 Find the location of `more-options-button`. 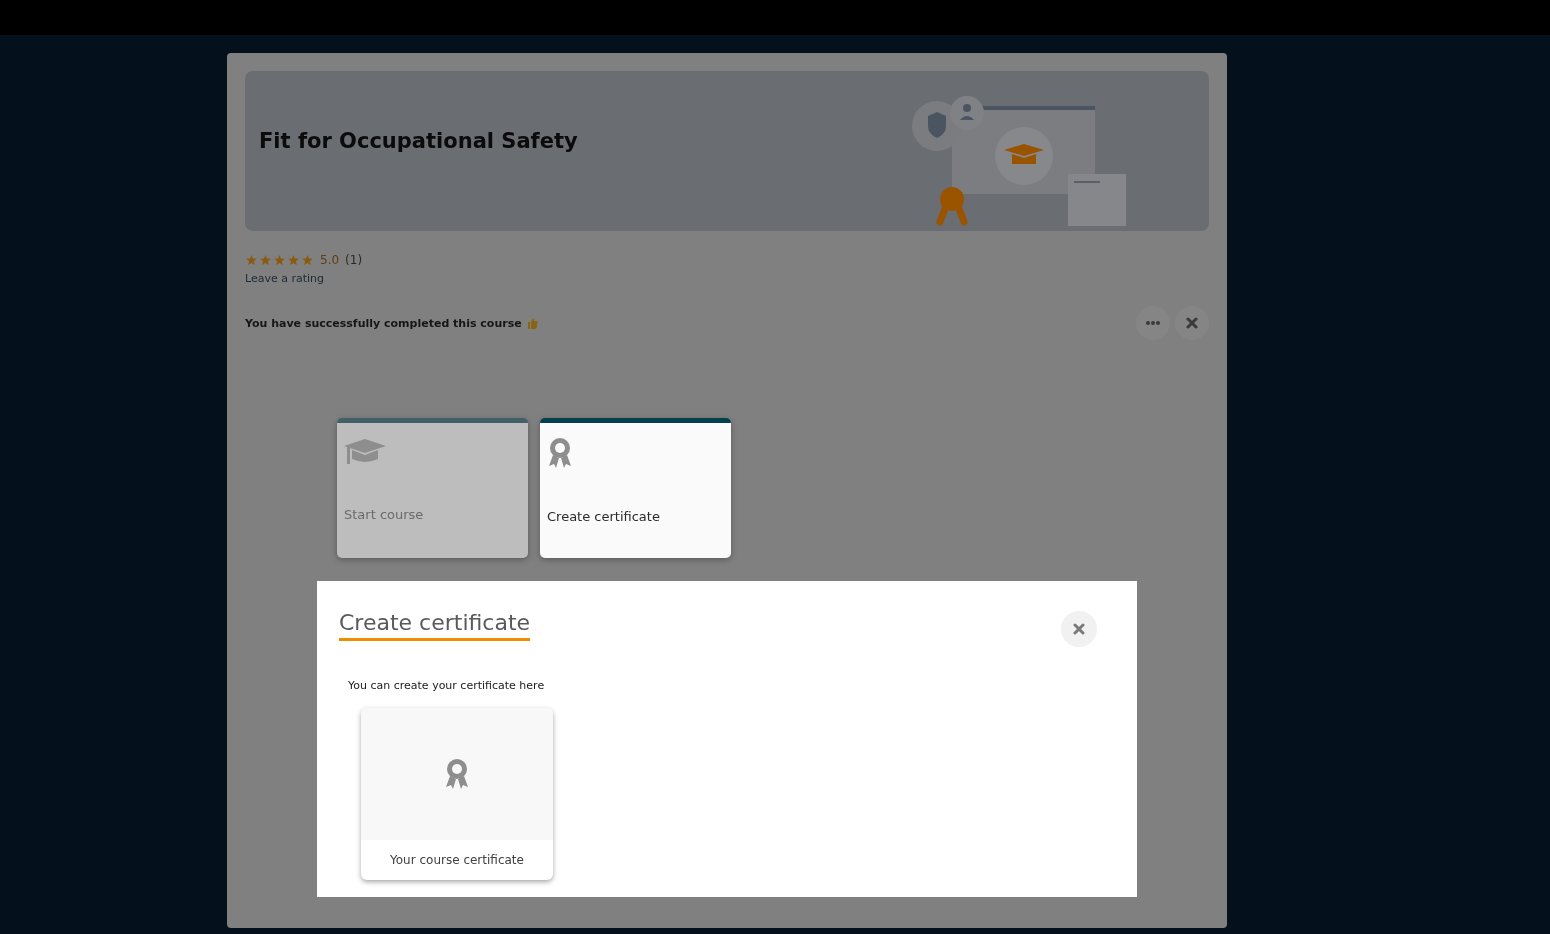

more-options-button is located at coordinates (1153, 323).